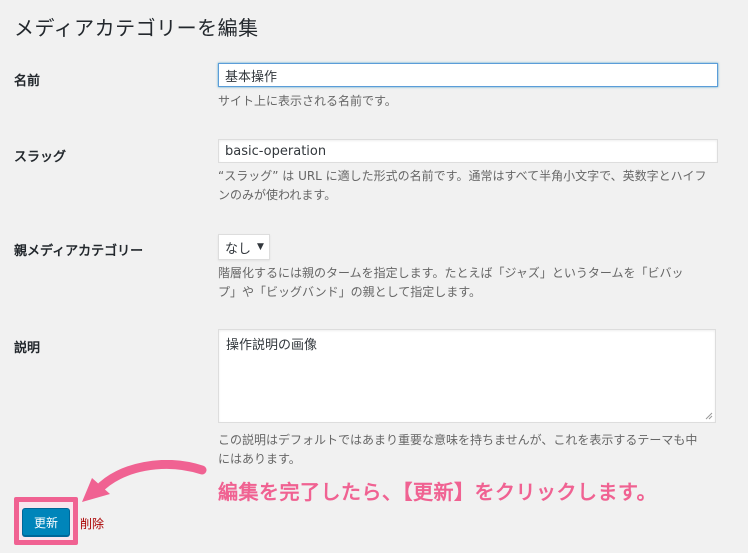 The height and width of the screenshot is (553, 748). What do you see at coordinates (79, 251) in the screenshot?
I see `parent-label: 親メディアカテゴリー` at bounding box center [79, 251].